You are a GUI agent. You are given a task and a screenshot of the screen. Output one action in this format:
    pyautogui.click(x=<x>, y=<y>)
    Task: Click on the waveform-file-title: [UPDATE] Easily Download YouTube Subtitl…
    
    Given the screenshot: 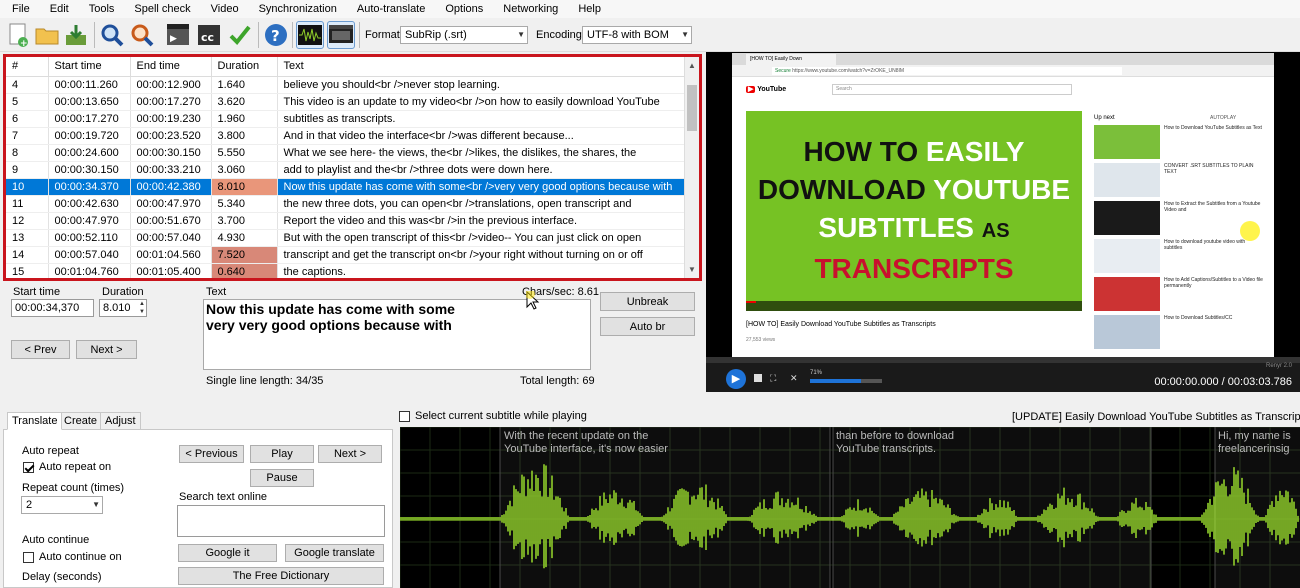 What is the action you would take?
    pyautogui.click(x=1156, y=417)
    